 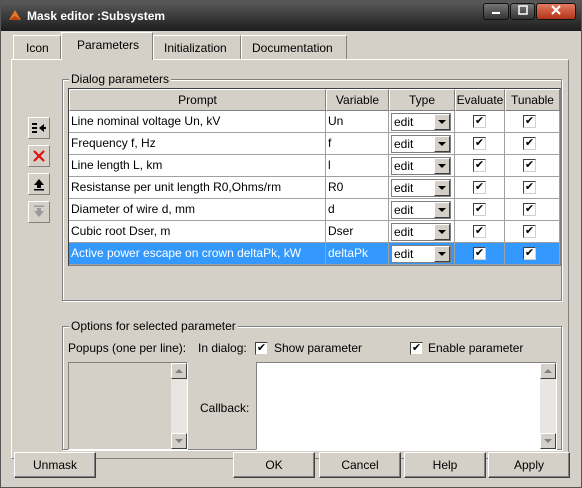 I want to click on variable-cell: R0, so click(x=357, y=187).